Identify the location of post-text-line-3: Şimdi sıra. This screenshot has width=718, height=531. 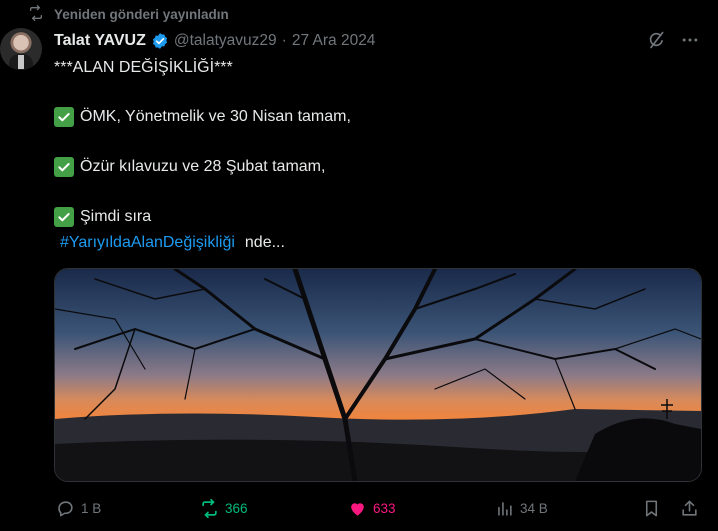
(116, 216).